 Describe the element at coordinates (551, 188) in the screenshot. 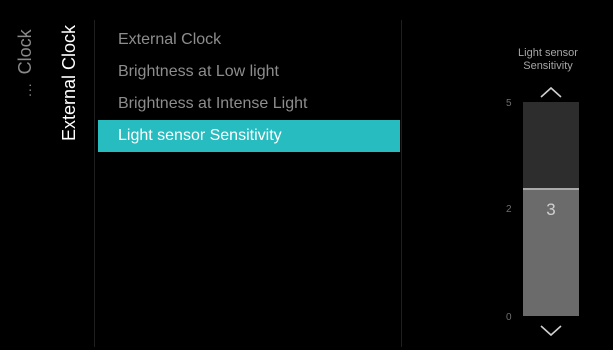

I see `slider-fill-edge` at that location.